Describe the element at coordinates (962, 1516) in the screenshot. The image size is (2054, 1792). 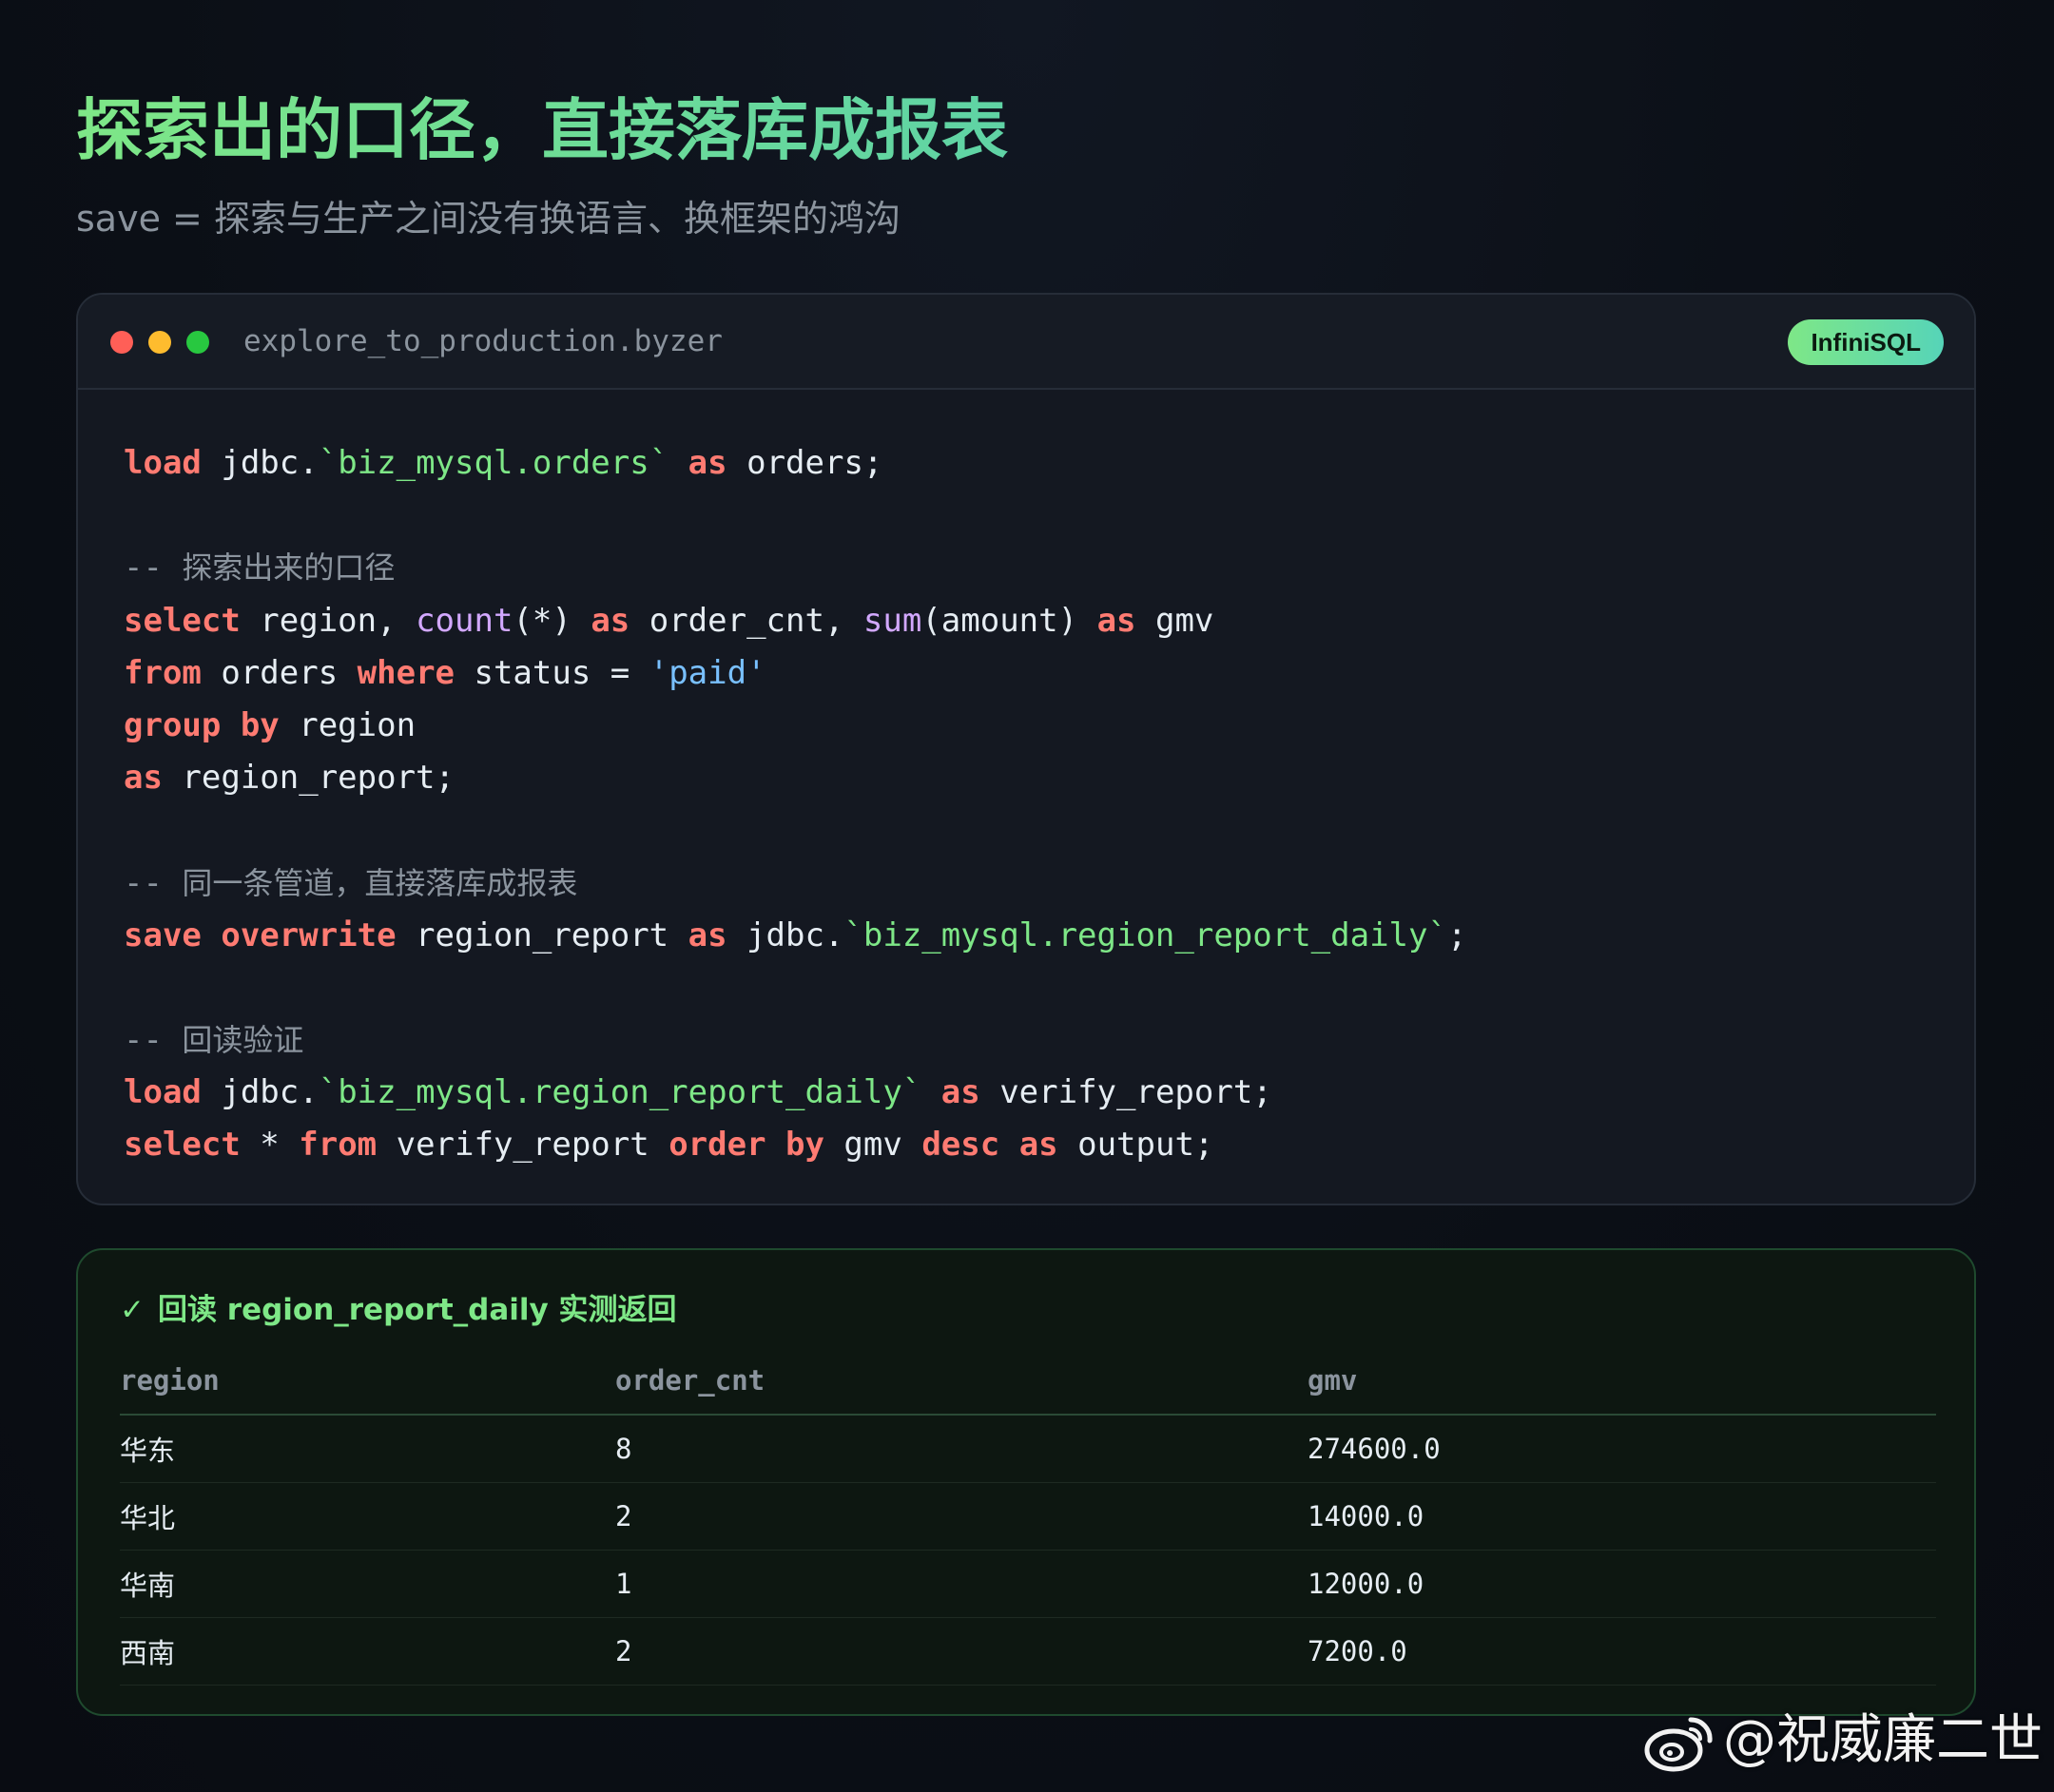
I see `cell-order-cnt: 2` at that location.